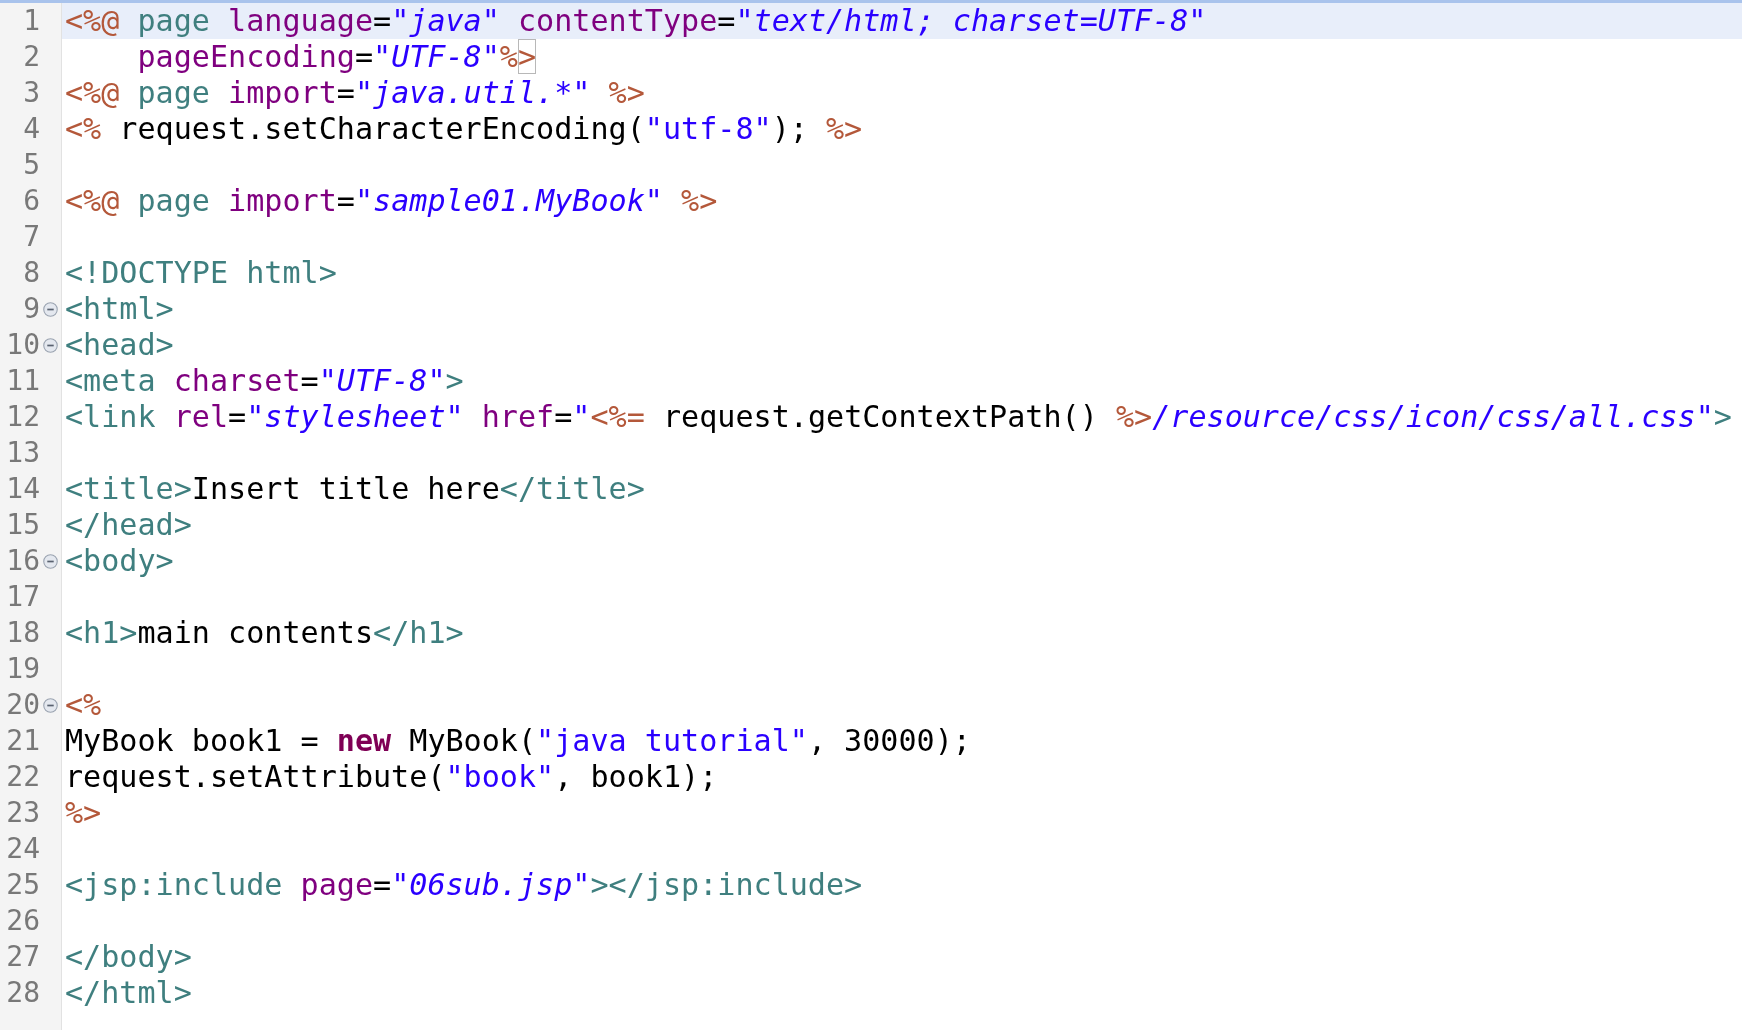  What do you see at coordinates (119, 345) in the screenshot?
I see `code-line: <head>` at bounding box center [119, 345].